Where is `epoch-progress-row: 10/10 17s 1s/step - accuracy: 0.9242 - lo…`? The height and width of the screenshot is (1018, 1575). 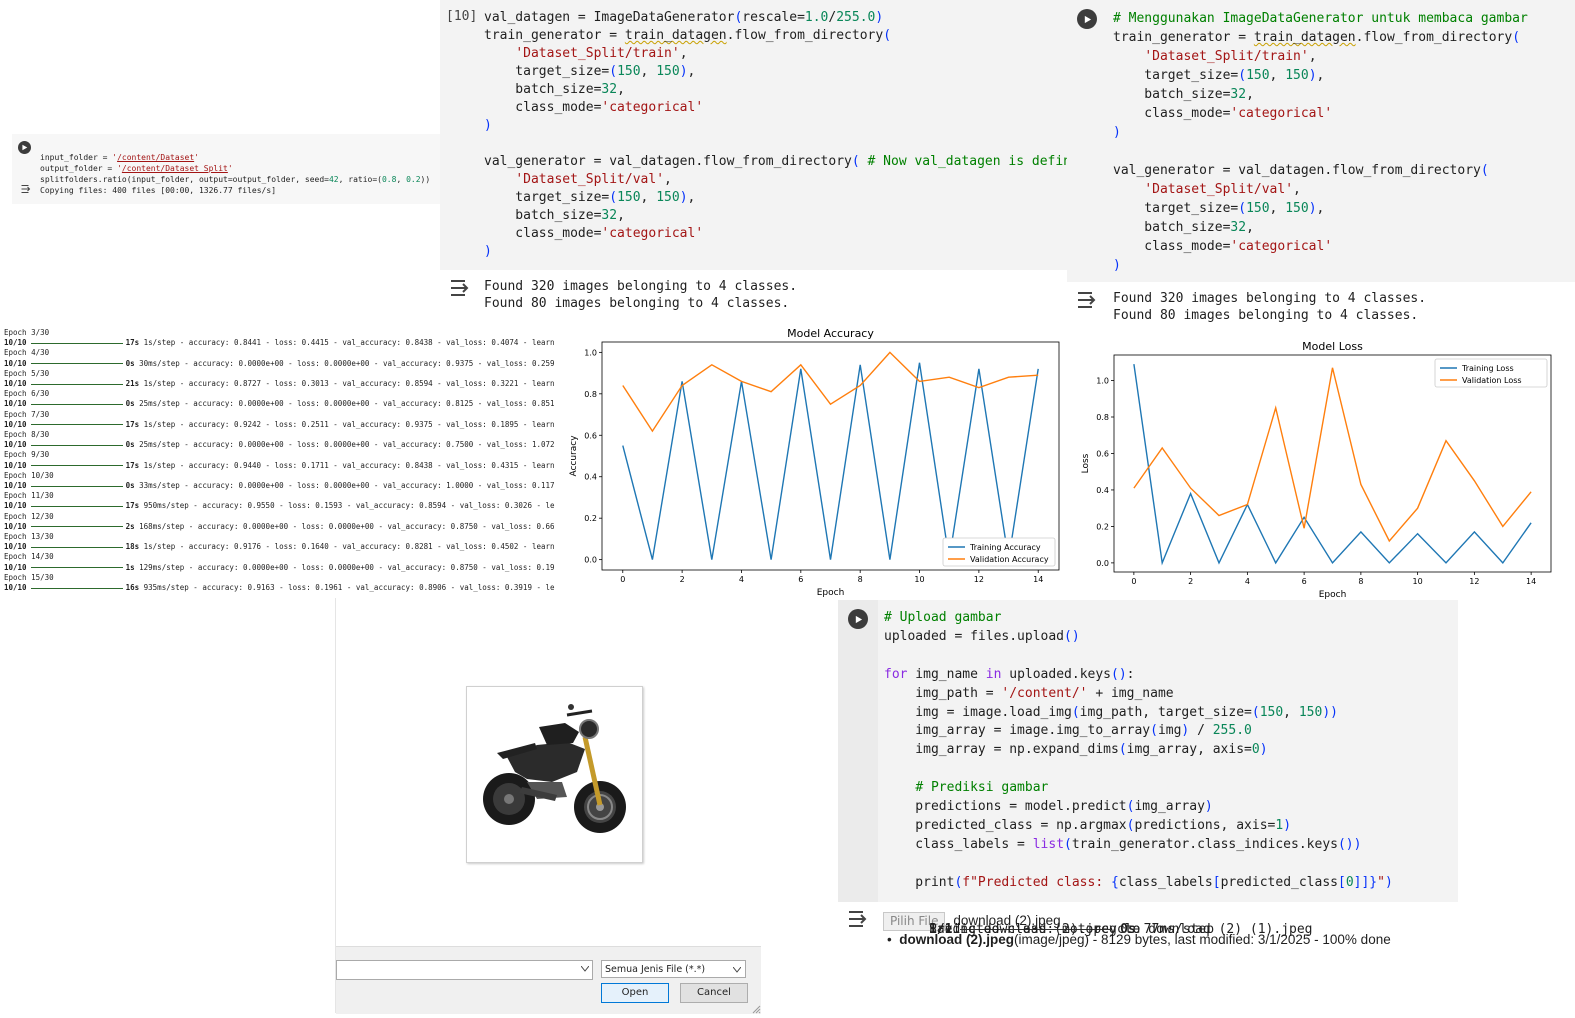 epoch-progress-row: 10/10 17s 1s/step - accuracy: 0.9242 - lo… is located at coordinates (282, 425).